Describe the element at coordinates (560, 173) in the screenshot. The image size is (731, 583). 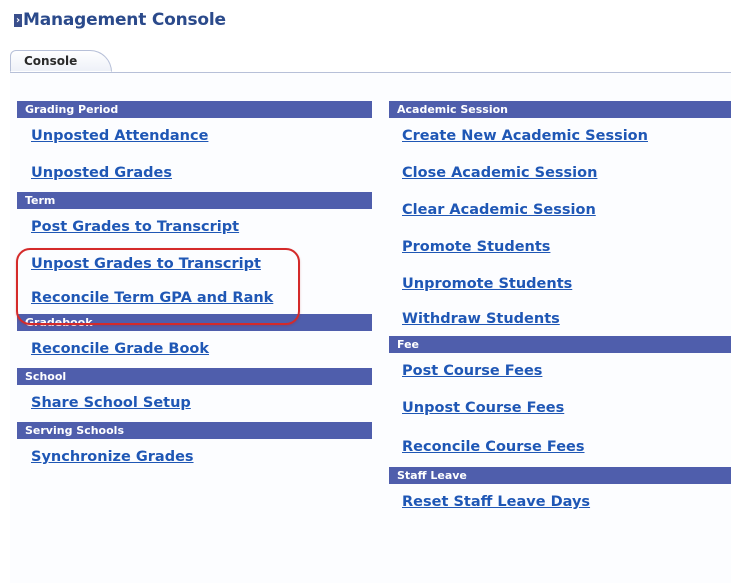
I see `link-close-academic-session: Close Academic Session` at that location.